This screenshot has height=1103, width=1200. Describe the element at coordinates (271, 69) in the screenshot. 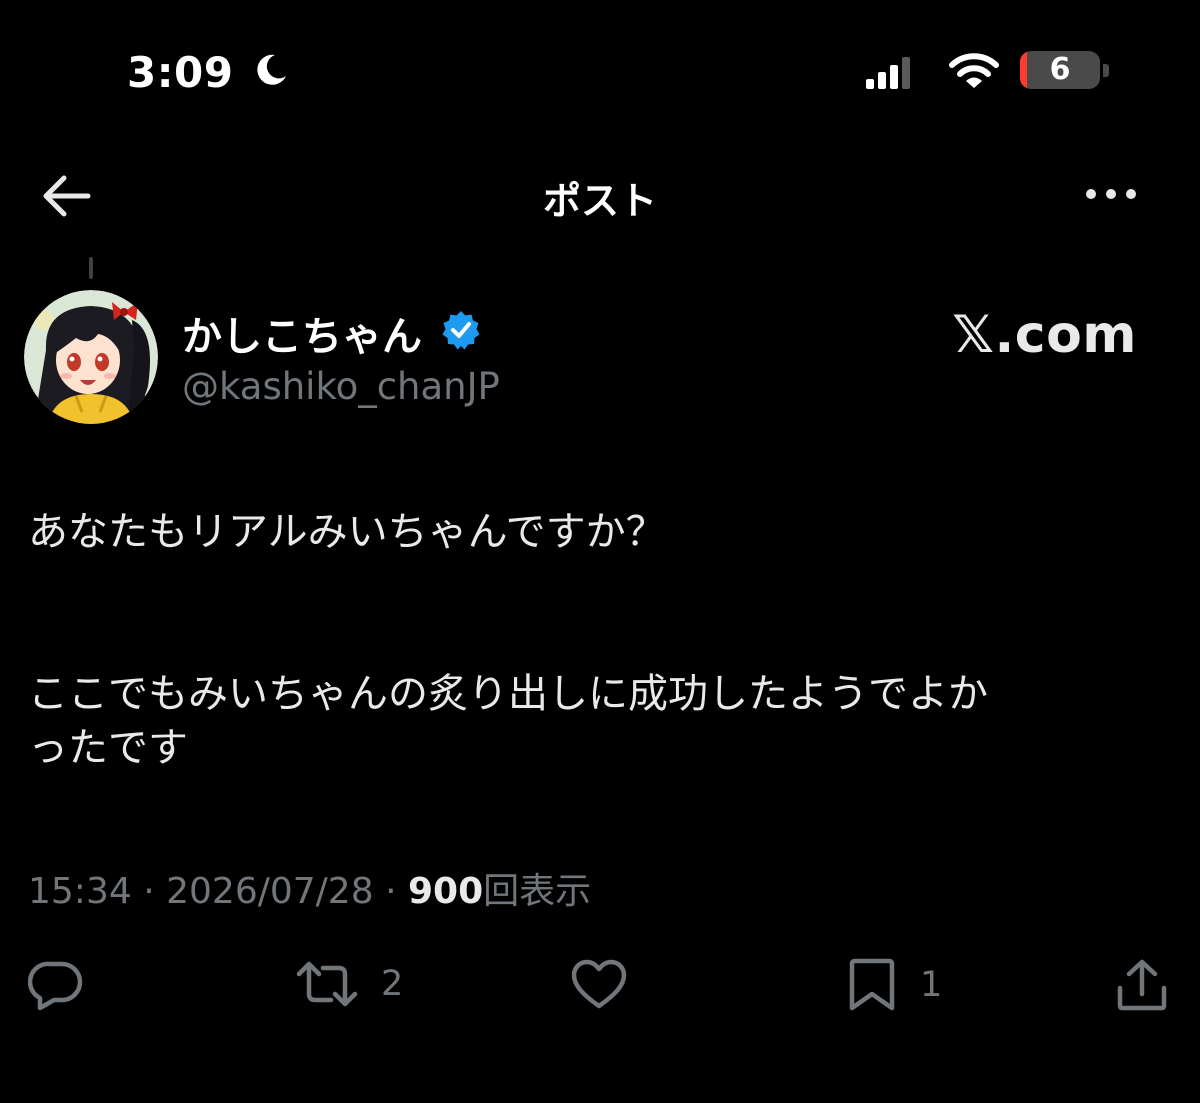

I see `moon-icon` at that location.